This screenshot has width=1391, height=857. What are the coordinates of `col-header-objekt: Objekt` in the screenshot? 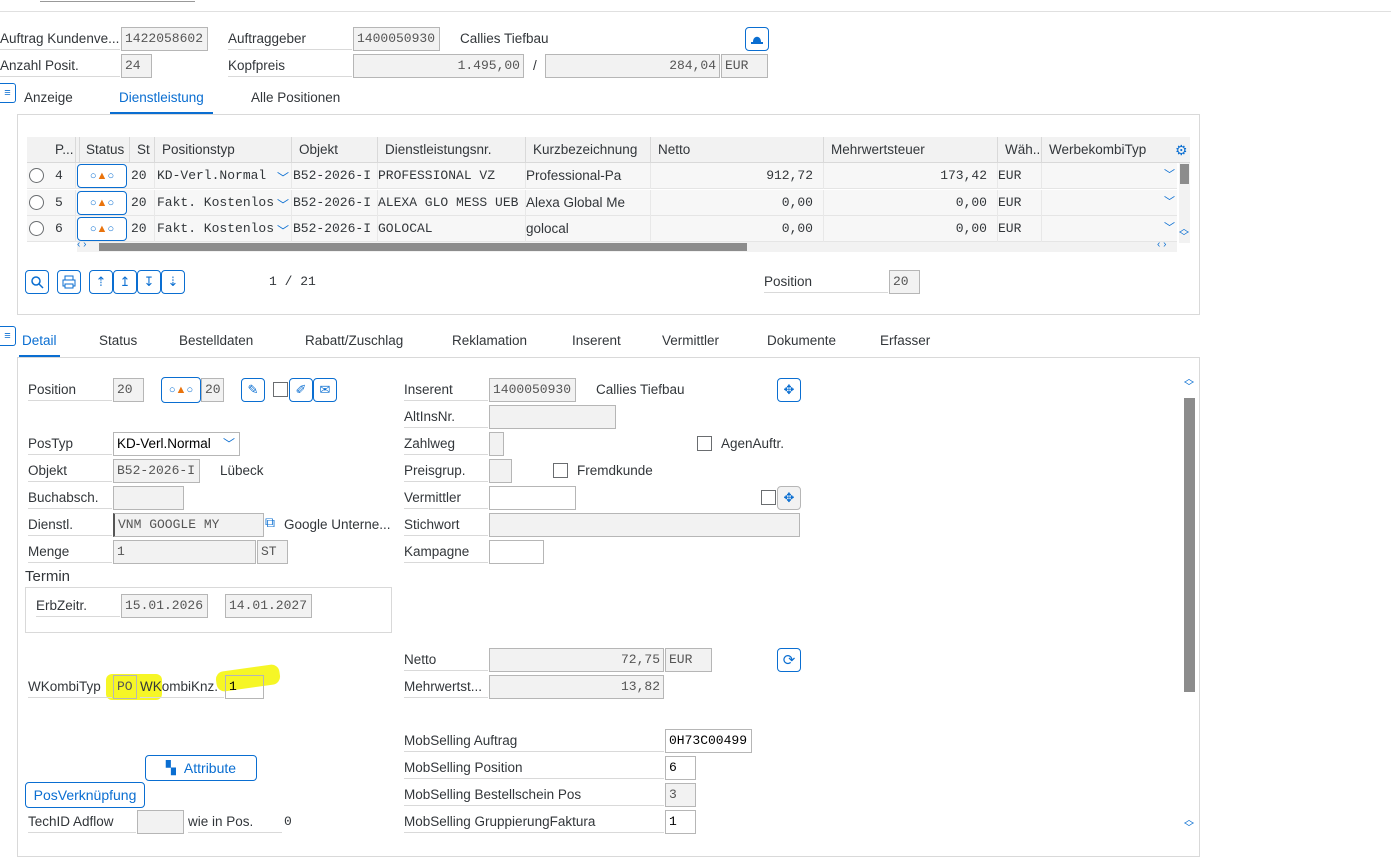 It's located at (335, 150).